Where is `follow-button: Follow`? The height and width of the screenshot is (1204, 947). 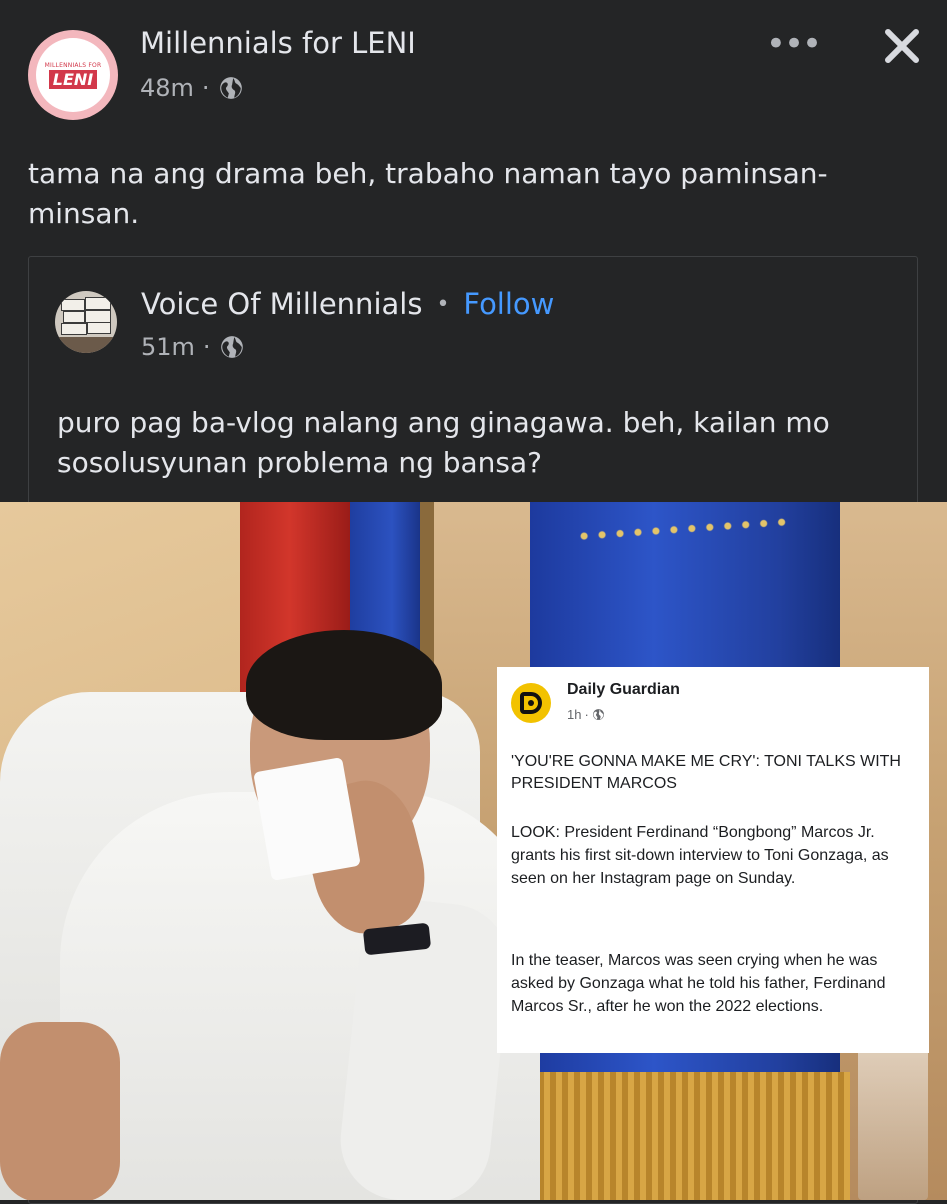
follow-button: Follow is located at coordinates (508, 304).